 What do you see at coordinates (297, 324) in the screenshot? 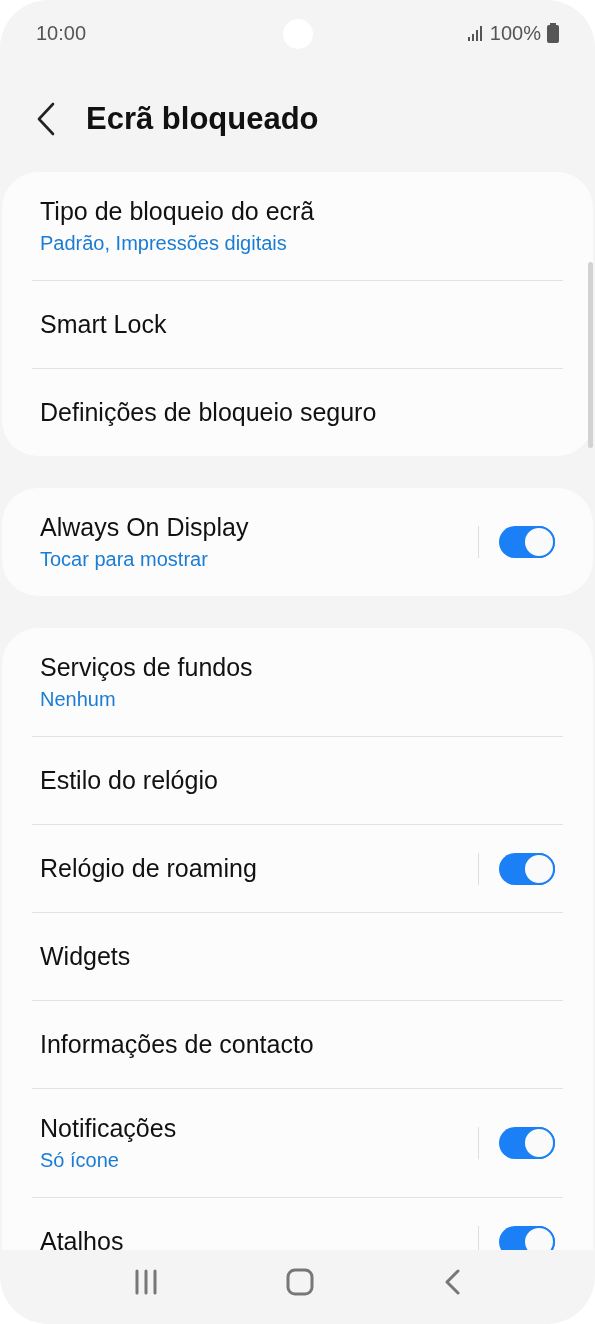
I see `settings-item: Smart Lock` at bounding box center [297, 324].